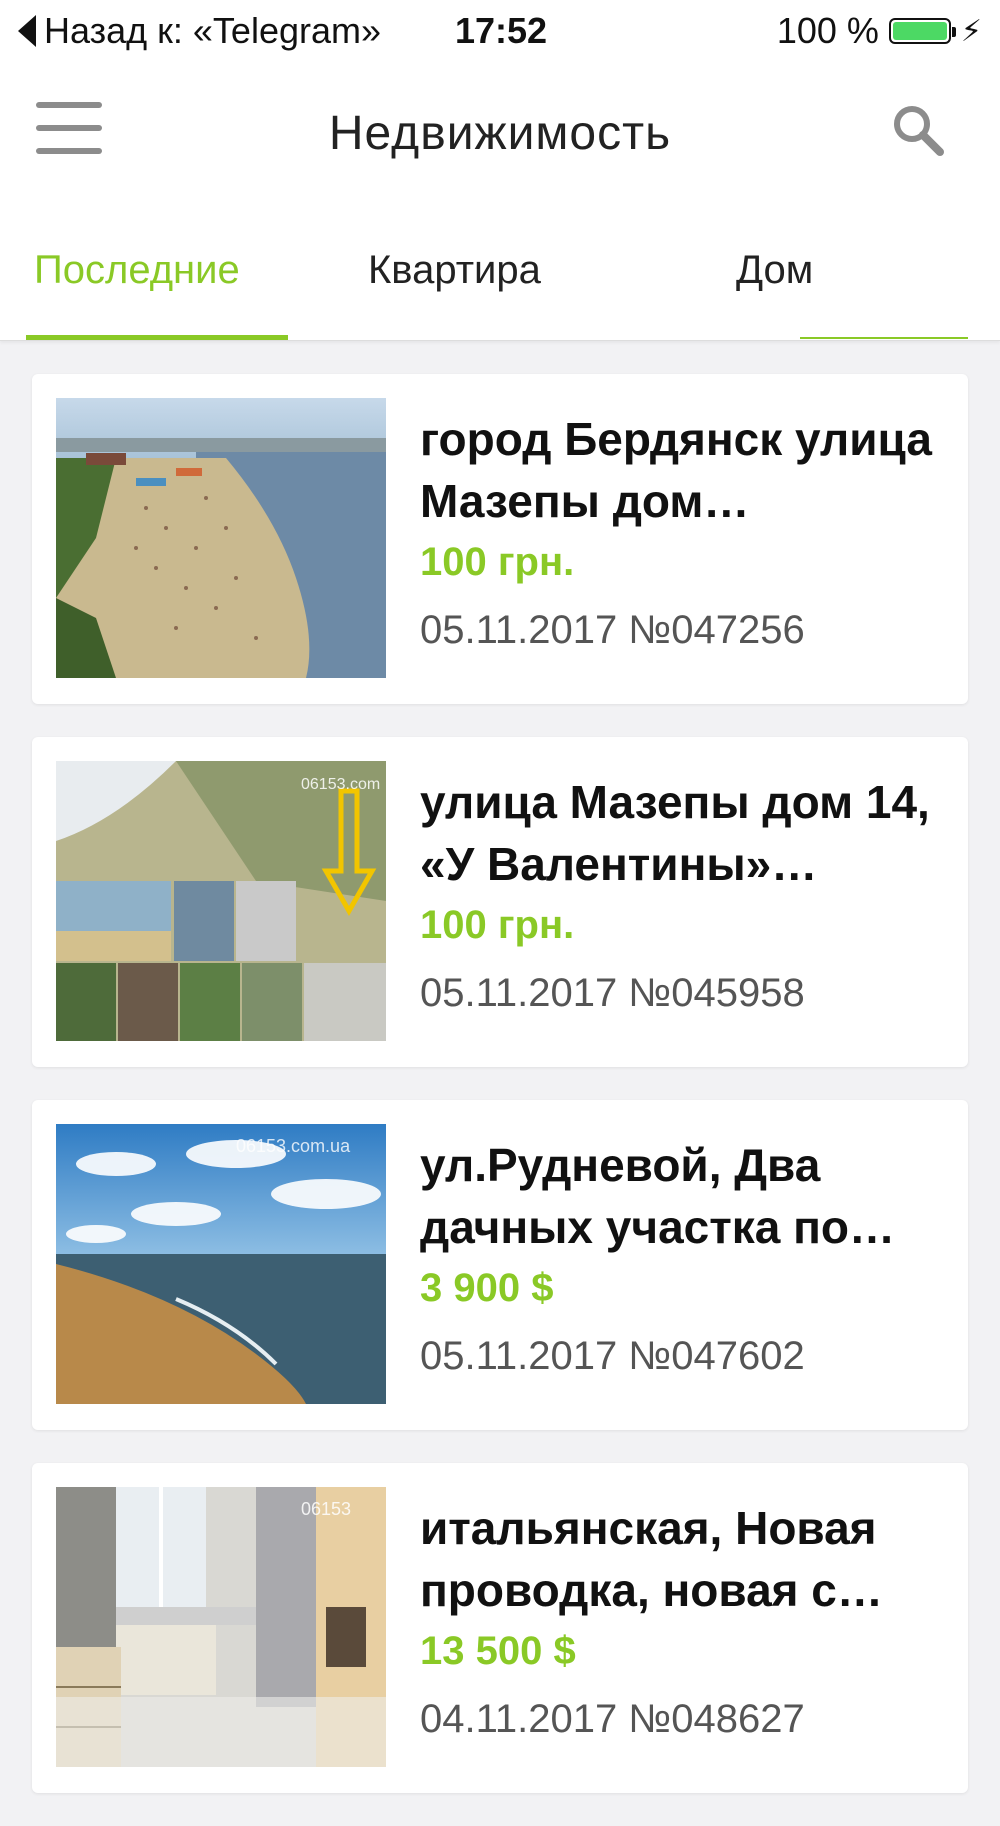  I want to click on nav-bar: Недвижимость, so click(500, 129).